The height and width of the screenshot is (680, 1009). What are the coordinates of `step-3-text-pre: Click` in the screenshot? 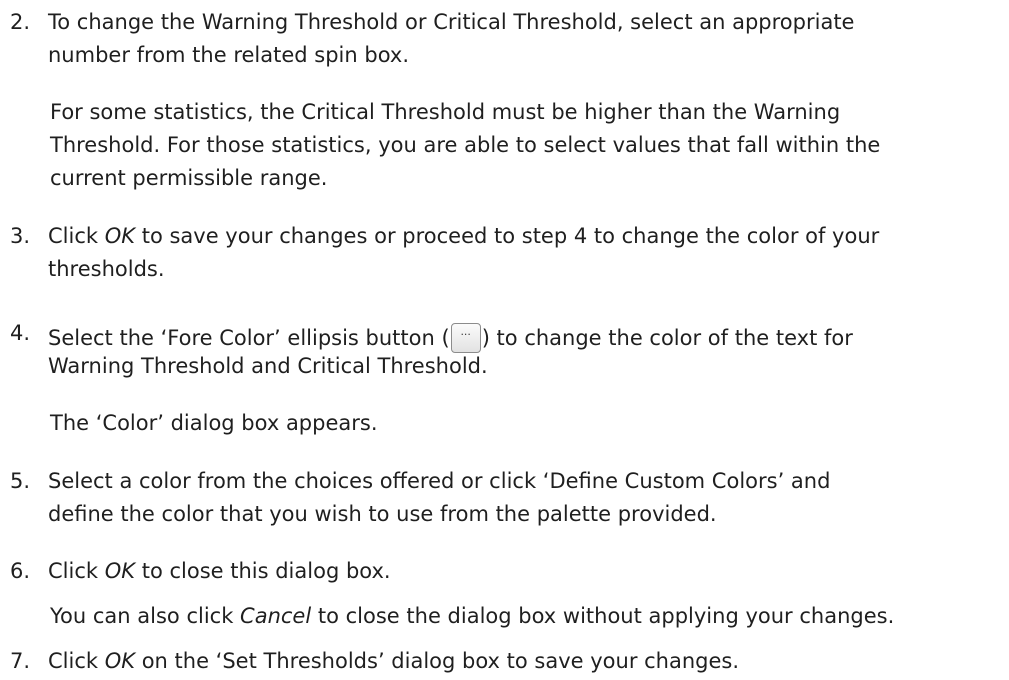 It's located at (76, 236).